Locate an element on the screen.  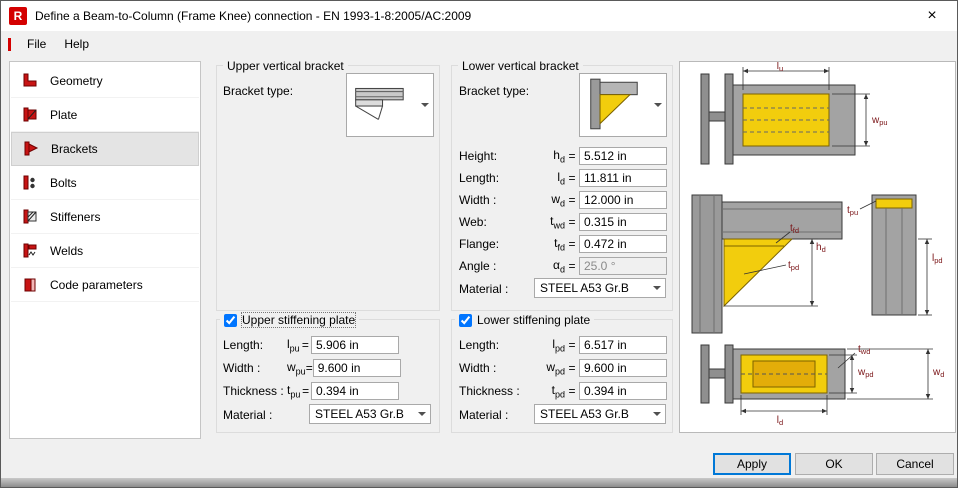
row-lower-plate-length: Length: lpd = is located at coordinates (563, 345).